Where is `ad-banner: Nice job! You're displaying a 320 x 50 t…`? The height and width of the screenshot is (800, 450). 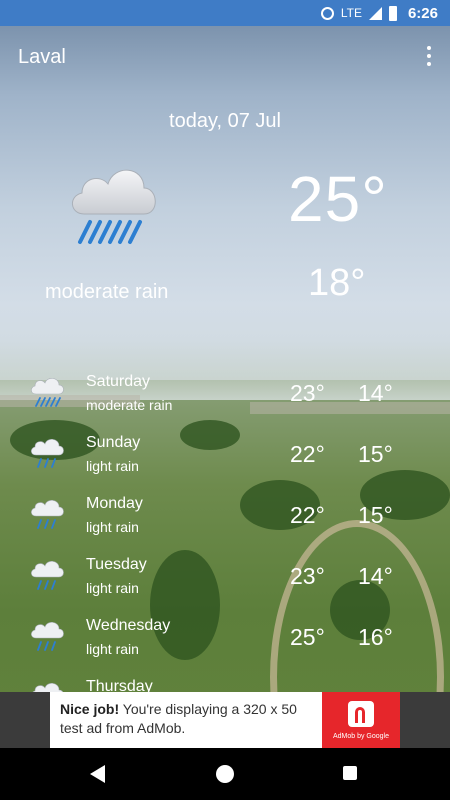 ad-banner: Nice job! You're displaying a 320 x 50 t… is located at coordinates (225, 720).